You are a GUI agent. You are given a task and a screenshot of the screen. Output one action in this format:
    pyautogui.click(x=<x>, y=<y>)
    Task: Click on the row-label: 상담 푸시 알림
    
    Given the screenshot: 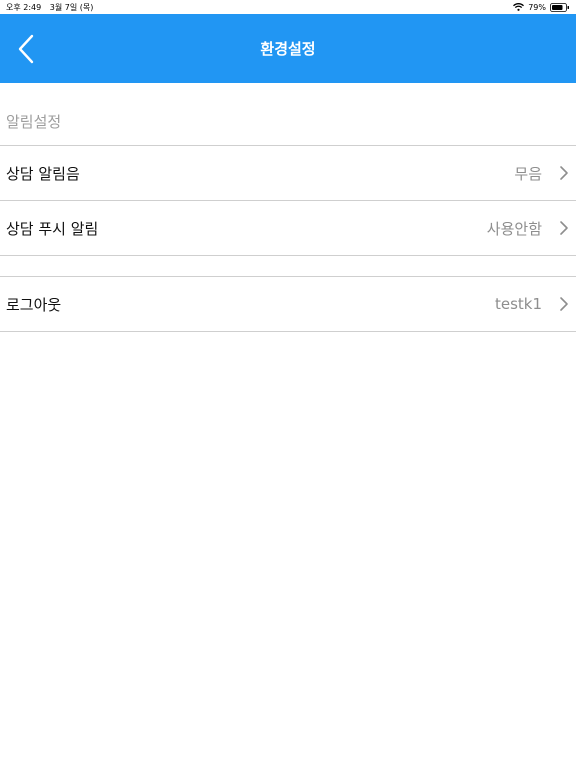 What is the action you would take?
    pyautogui.click(x=52, y=228)
    